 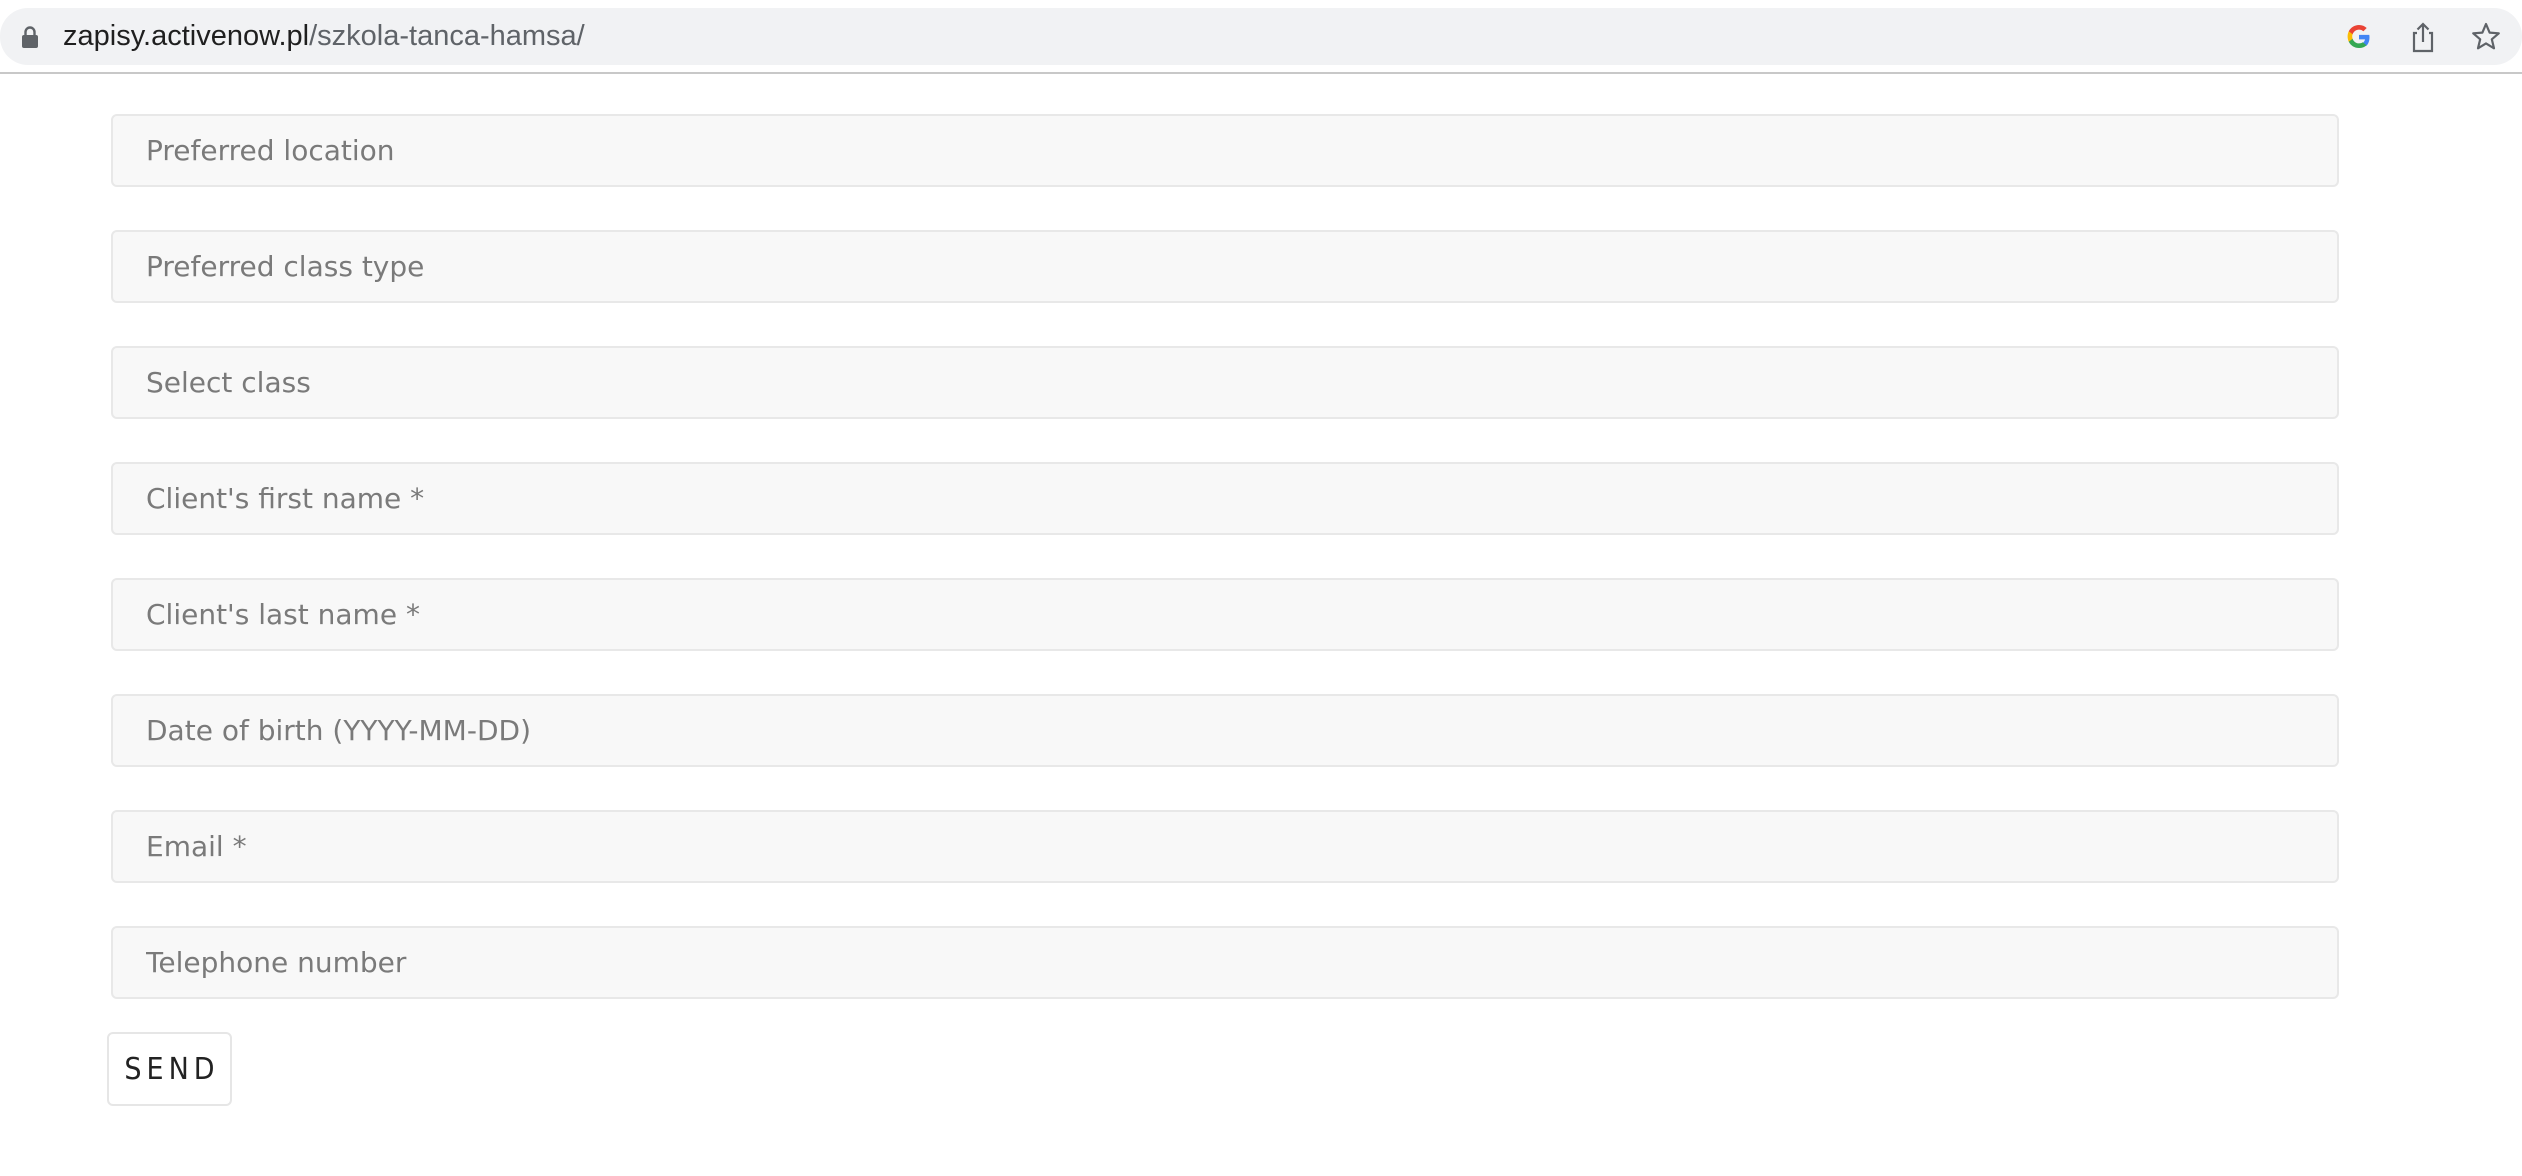 What do you see at coordinates (30, 37) in the screenshot?
I see `lock-icon` at bounding box center [30, 37].